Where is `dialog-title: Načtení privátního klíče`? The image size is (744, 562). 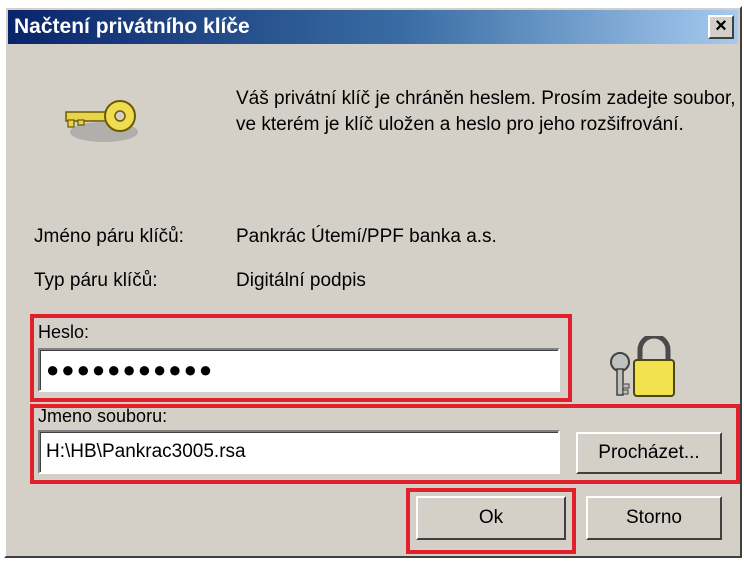 dialog-title: Načtení privátního klíče is located at coordinates (132, 26).